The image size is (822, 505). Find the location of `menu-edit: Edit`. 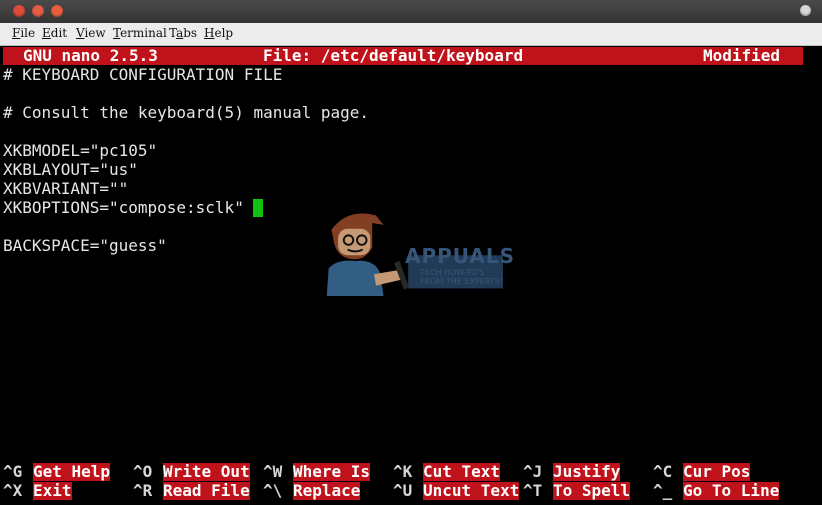

menu-edit: Edit is located at coordinates (54, 33).